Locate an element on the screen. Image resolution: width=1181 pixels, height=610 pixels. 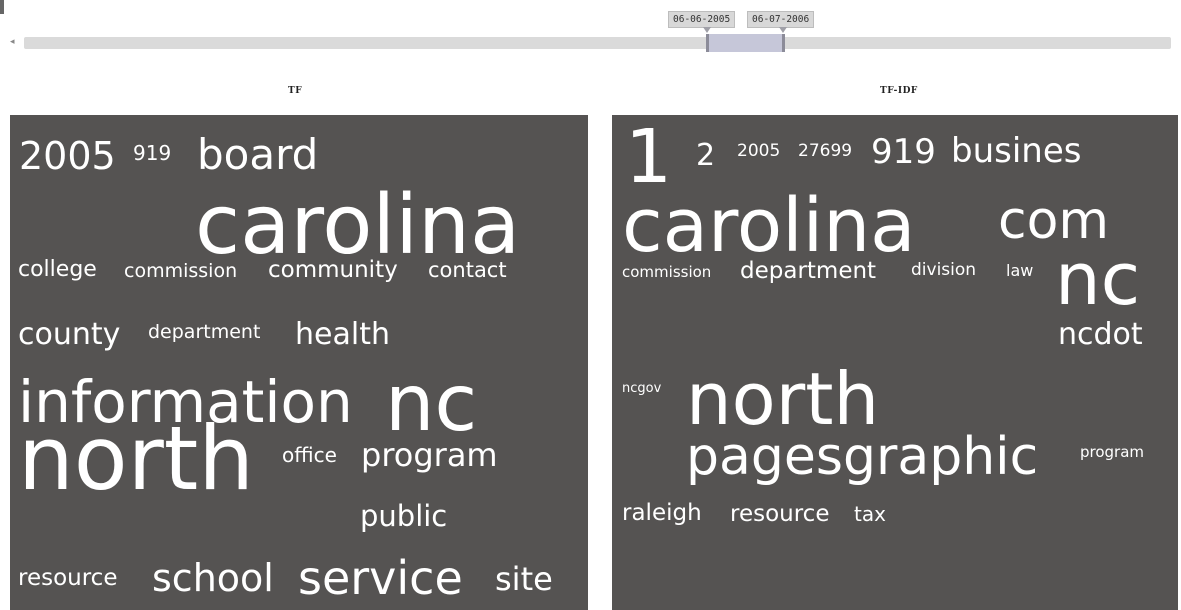
tfidf-word: 27699 is located at coordinates (825, 151).